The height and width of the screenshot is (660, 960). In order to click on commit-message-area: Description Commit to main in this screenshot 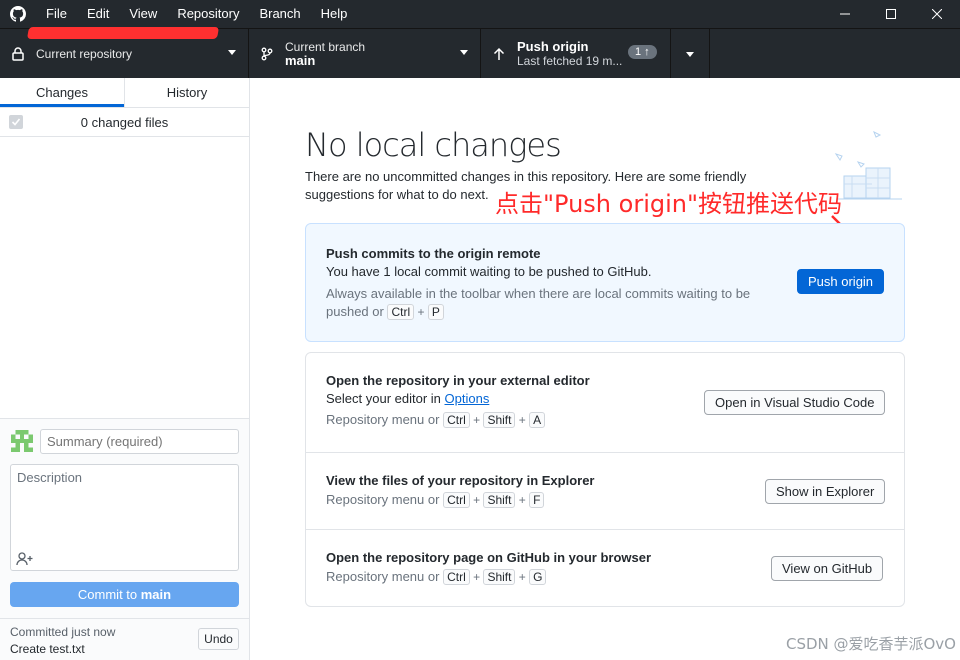, I will do `click(124, 518)`.